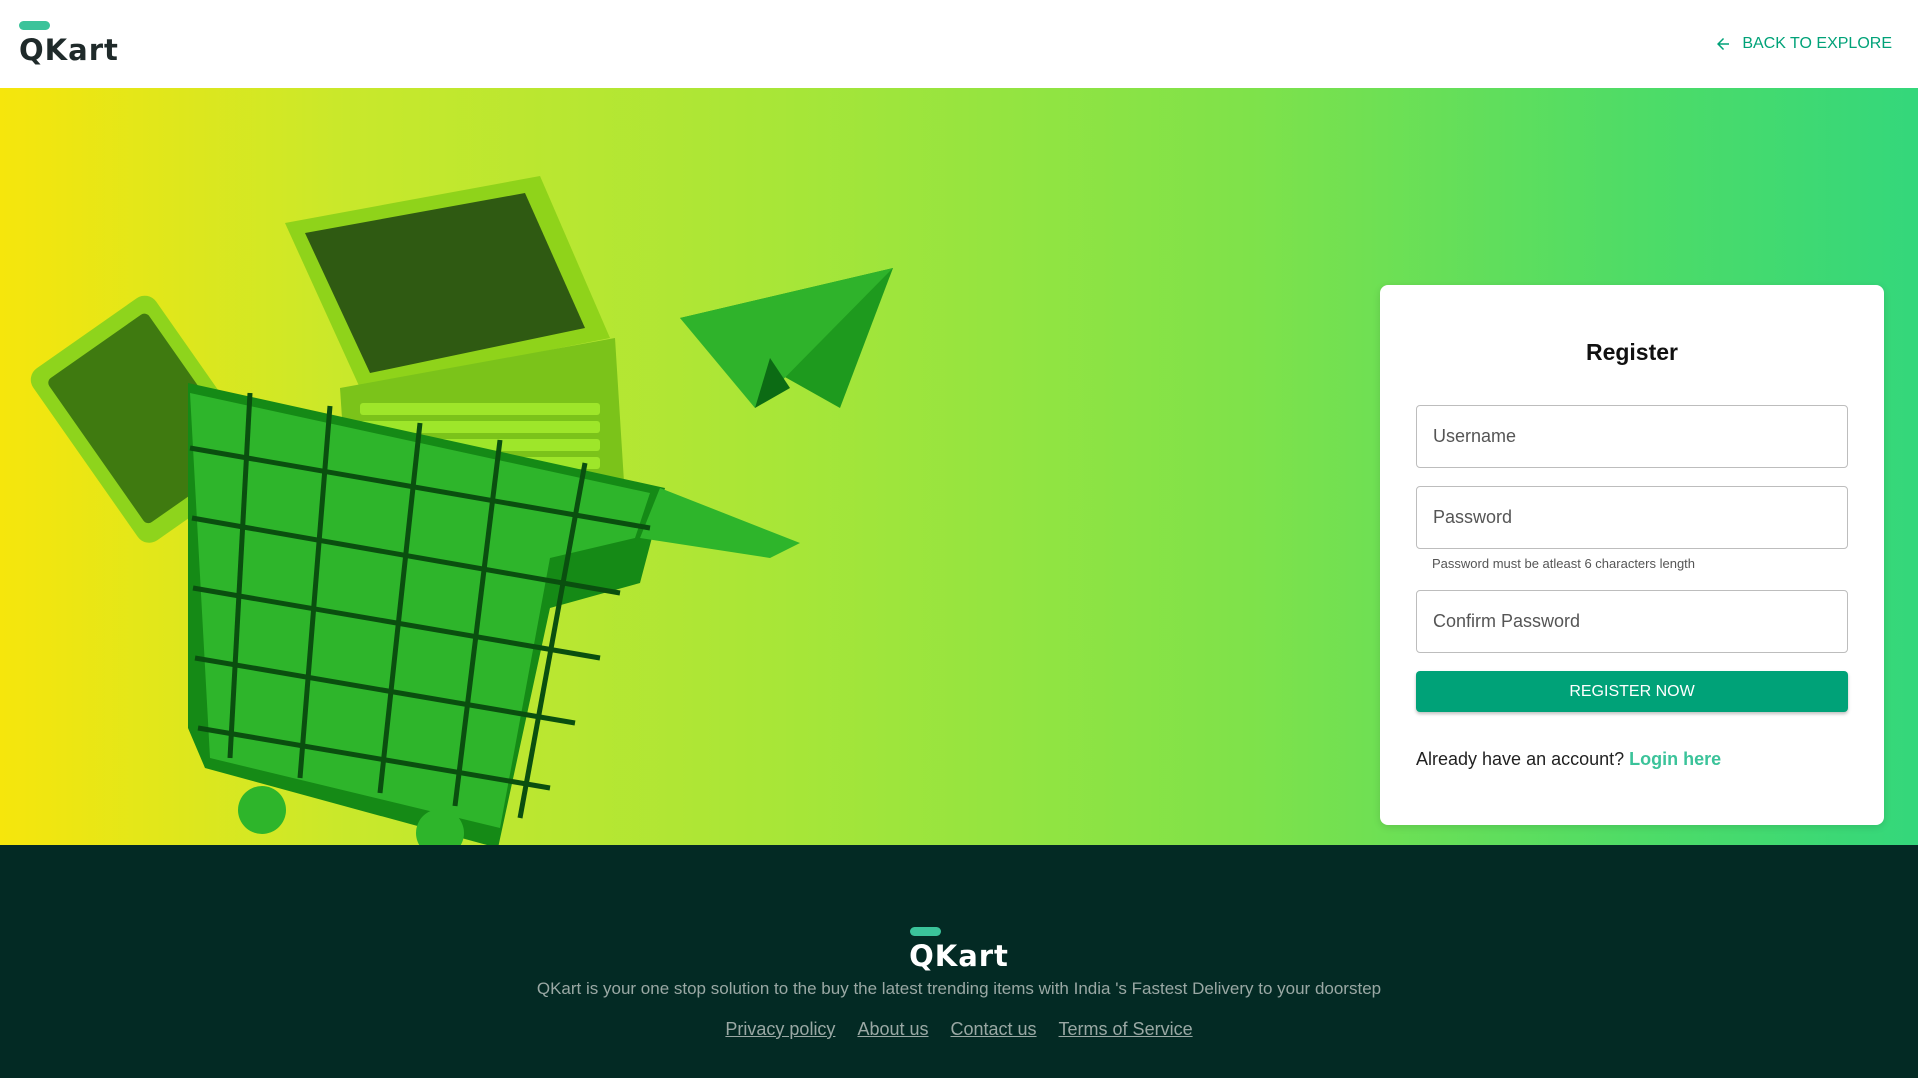  What do you see at coordinates (786, 338) in the screenshot?
I see `paper-plane-icon` at bounding box center [786, 338].